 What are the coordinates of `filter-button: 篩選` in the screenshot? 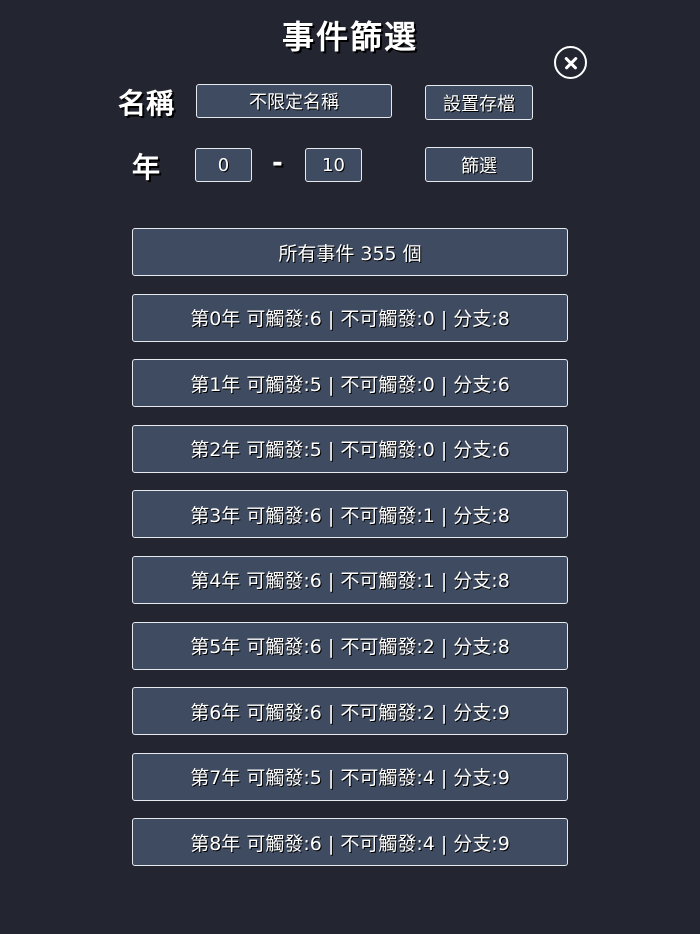 It's located at (479, 164).